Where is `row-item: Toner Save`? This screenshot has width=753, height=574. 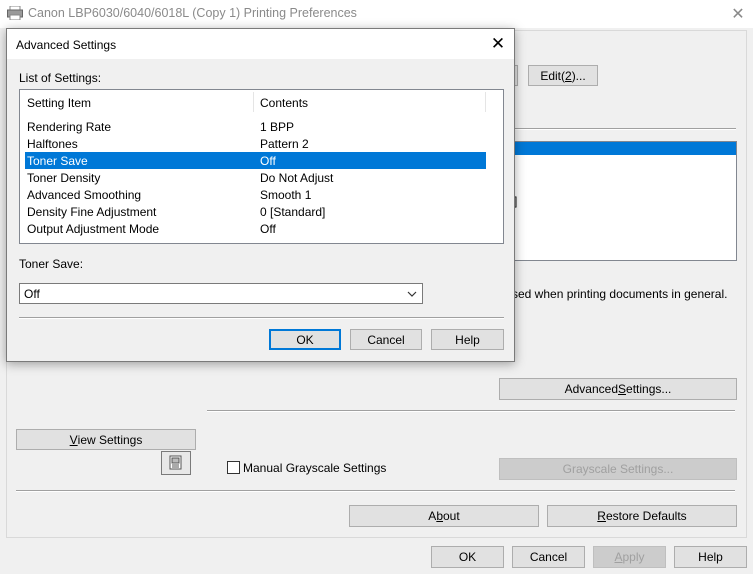 row-item: Toner Save is located at coordinates (57, 161).